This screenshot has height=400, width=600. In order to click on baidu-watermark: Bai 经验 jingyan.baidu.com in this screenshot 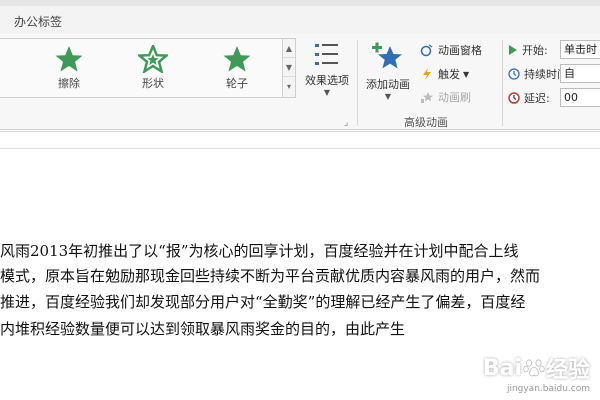, I will do `click(536, 373)`.